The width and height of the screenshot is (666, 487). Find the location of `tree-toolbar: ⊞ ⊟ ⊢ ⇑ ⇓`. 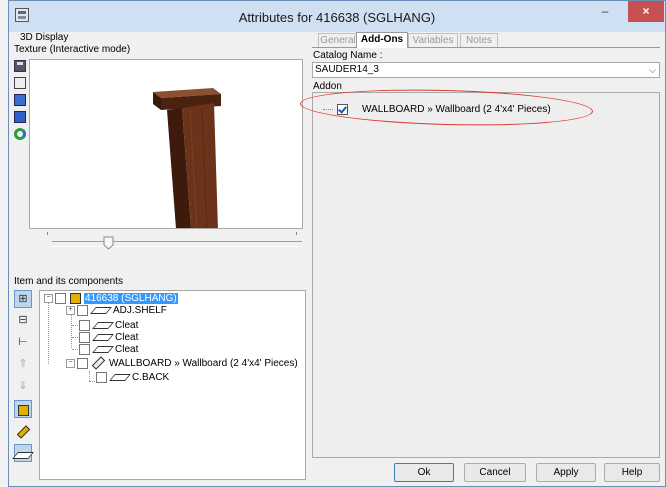

tree-toolbar: ⊞ ⊟ ⊢ ⇑ ⇓ is located at coordinates (24, 378).